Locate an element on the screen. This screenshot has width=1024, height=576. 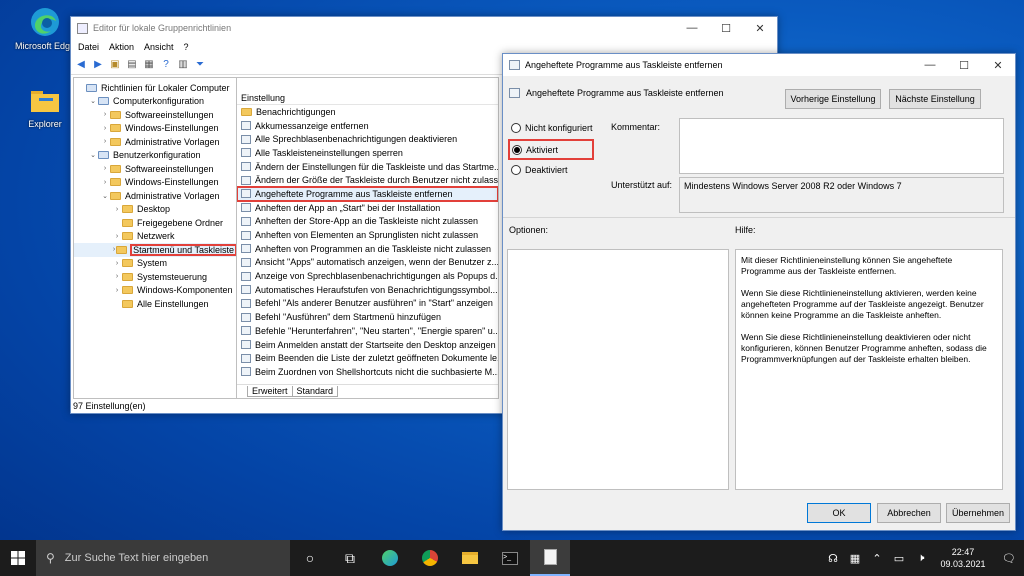
desktop-icon-edge: Microsoft Edge is located at coordinates (45, 28).